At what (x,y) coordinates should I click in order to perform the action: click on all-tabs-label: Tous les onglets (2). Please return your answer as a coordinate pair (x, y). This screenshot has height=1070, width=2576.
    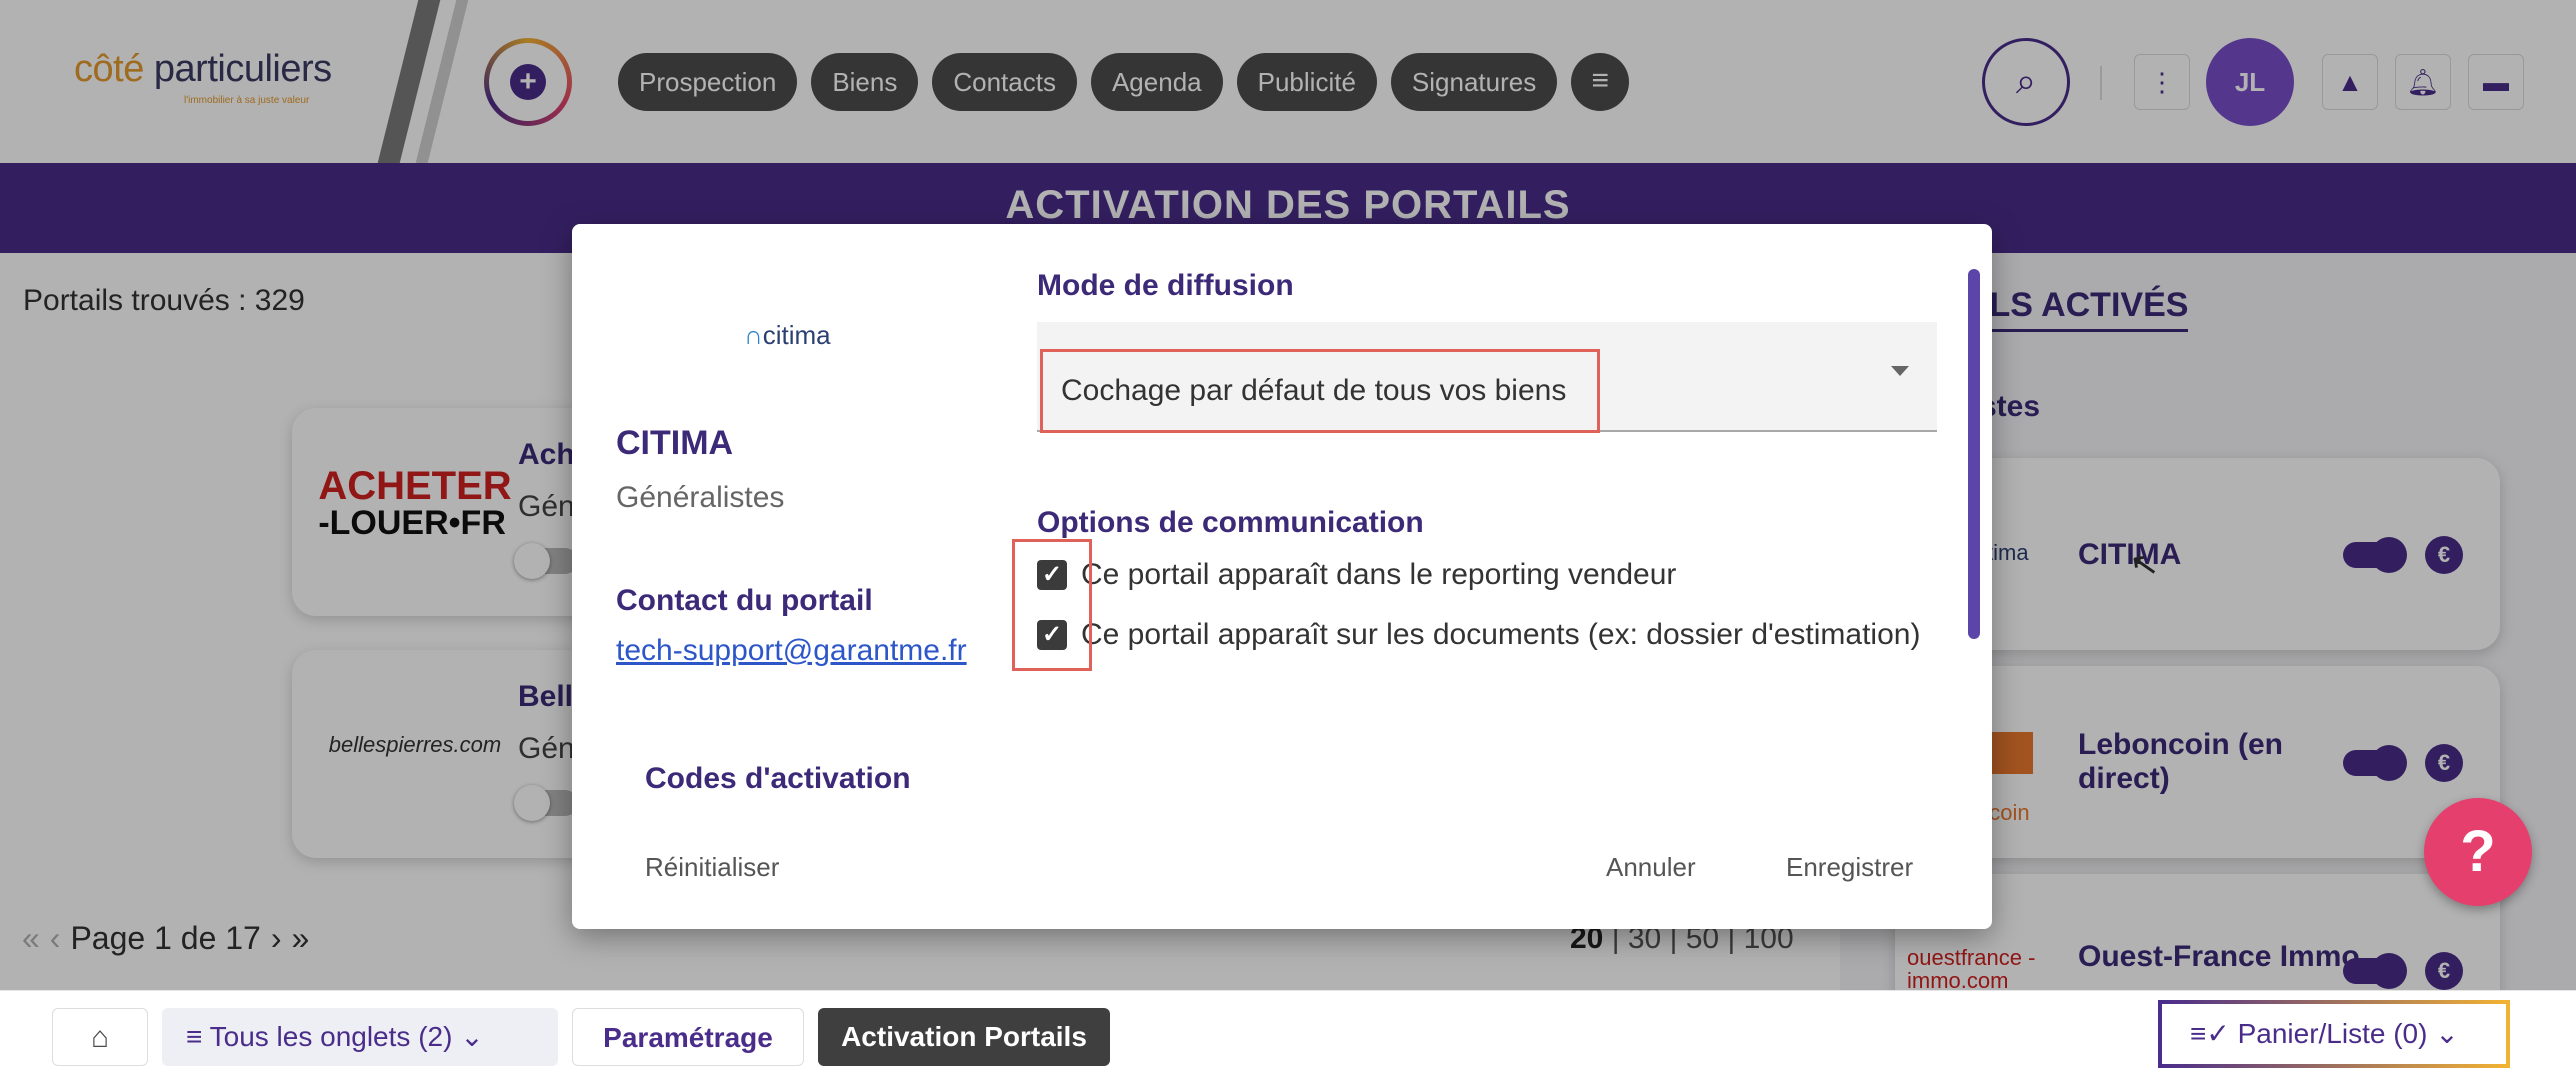
    Looking at the image, I should click on (331, 1036).